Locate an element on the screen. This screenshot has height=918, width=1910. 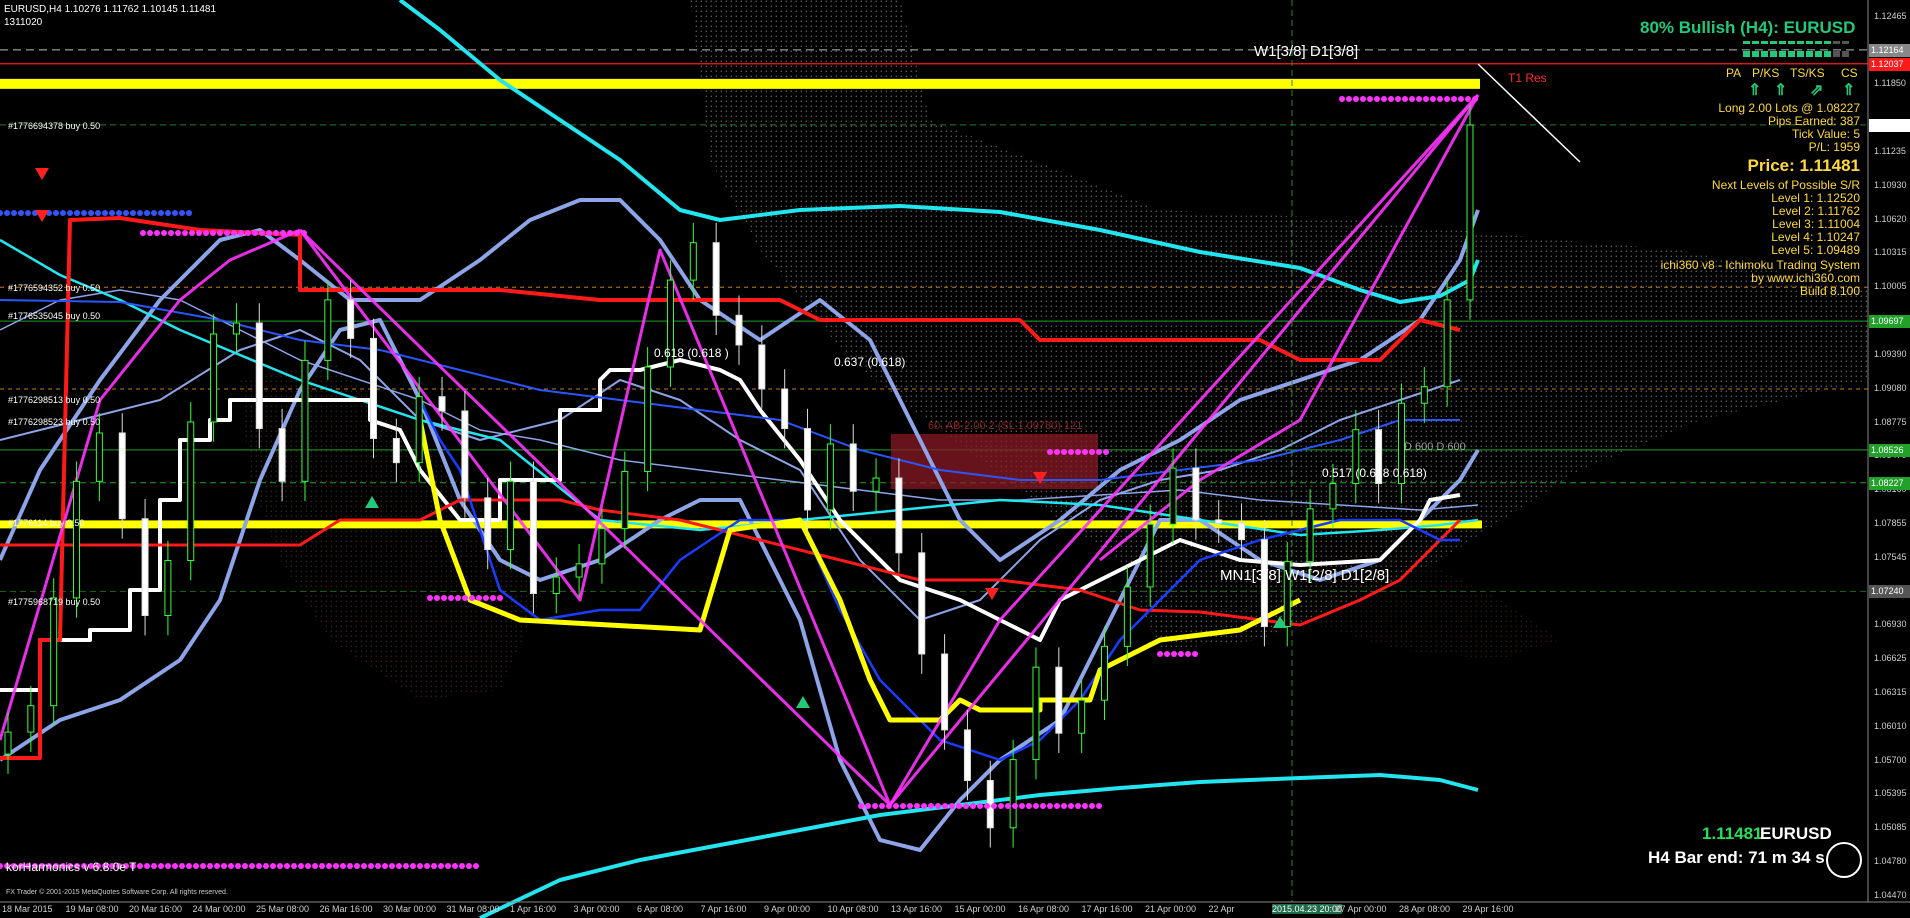
x-tick-label: 15 Apr 00:00 is located at coordinates (980, 909).